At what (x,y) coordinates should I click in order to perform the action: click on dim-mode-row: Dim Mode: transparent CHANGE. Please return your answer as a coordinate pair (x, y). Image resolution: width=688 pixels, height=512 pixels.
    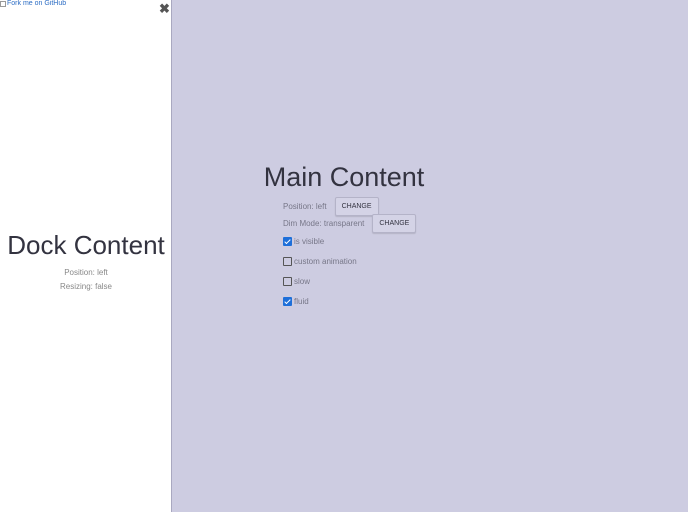
    Looking at the image, I should click on (350, 223).